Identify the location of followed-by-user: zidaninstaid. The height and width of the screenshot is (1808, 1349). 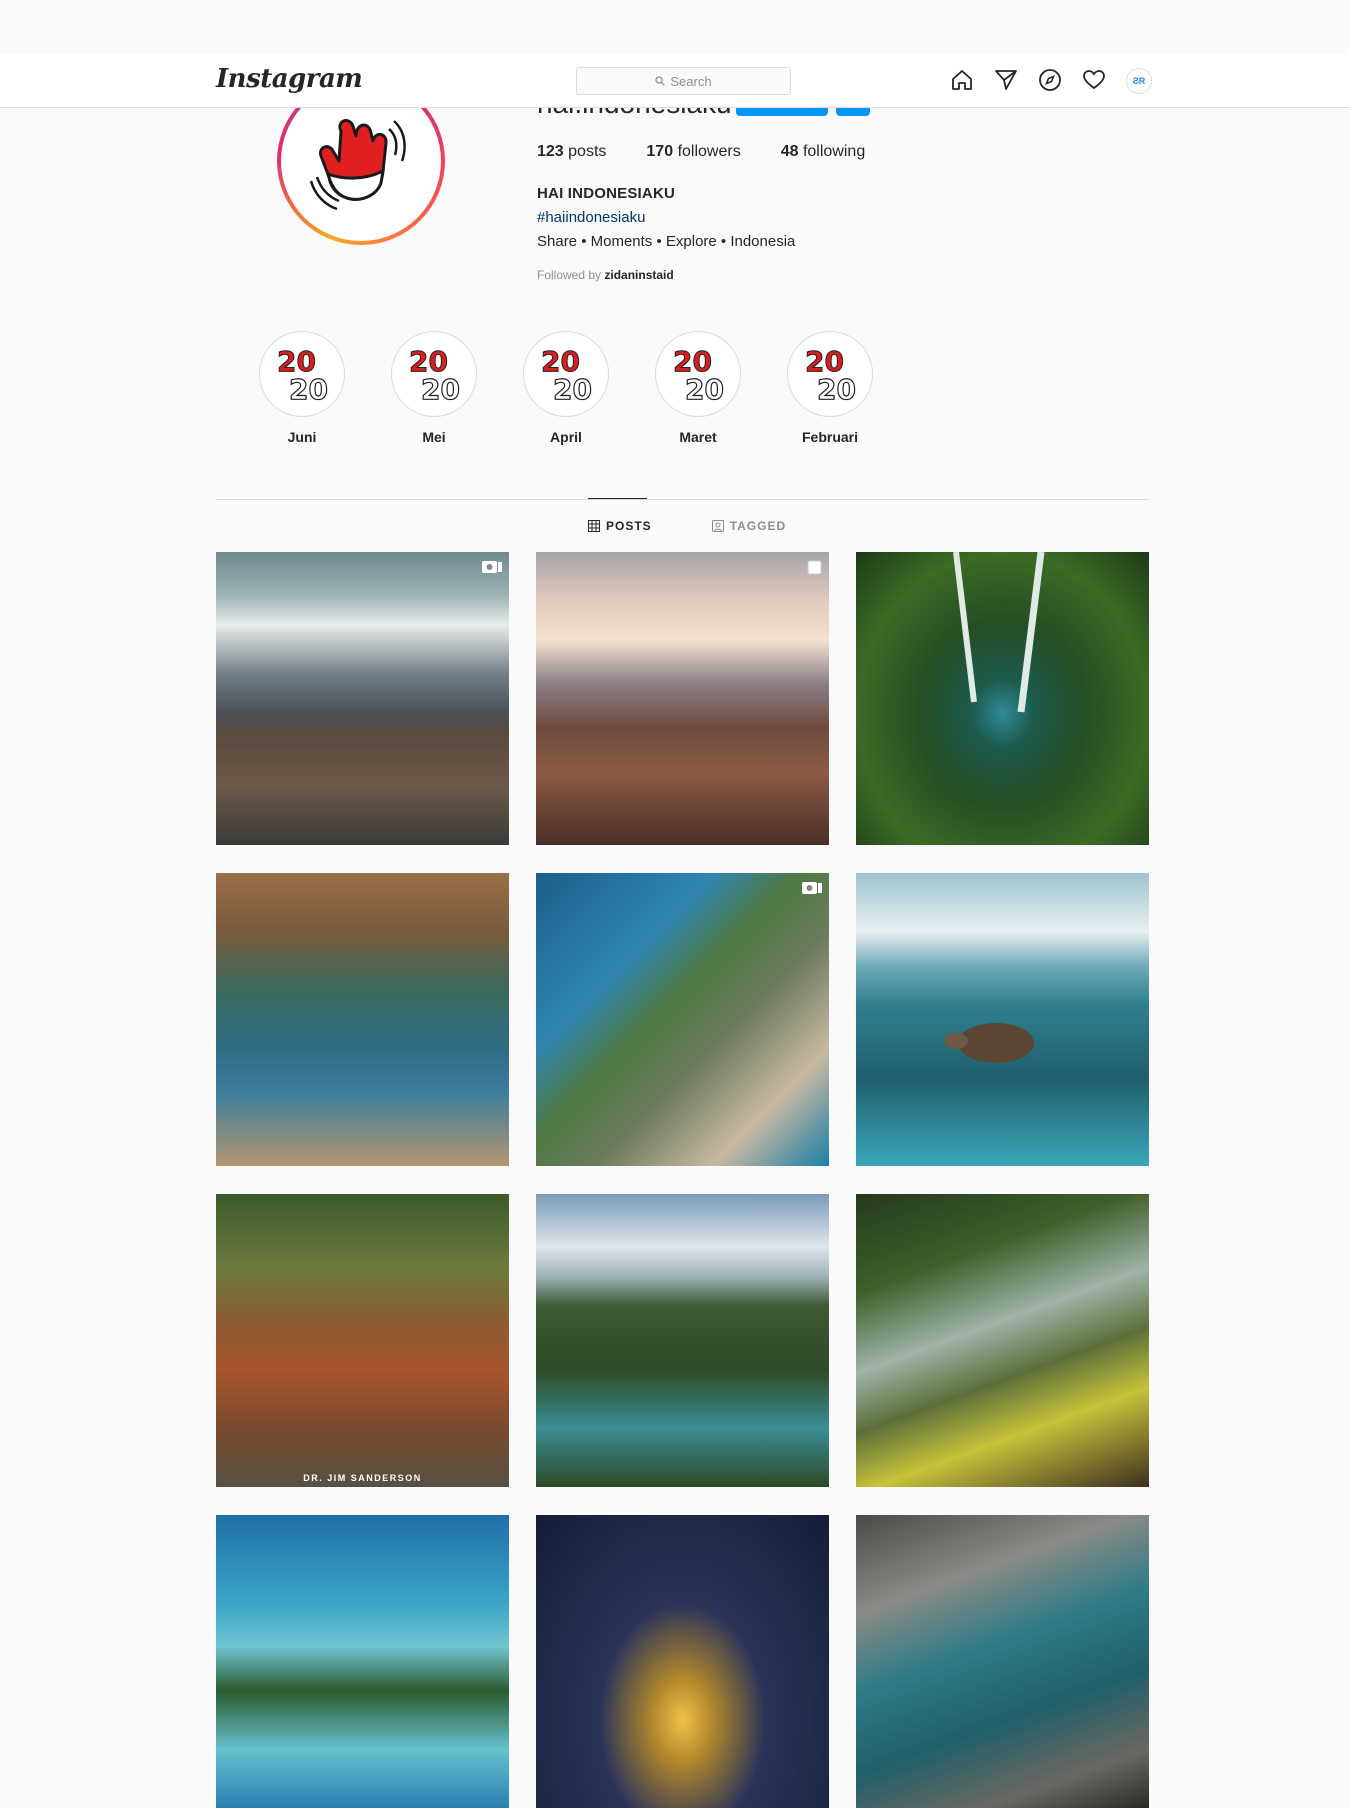
(639, 275).